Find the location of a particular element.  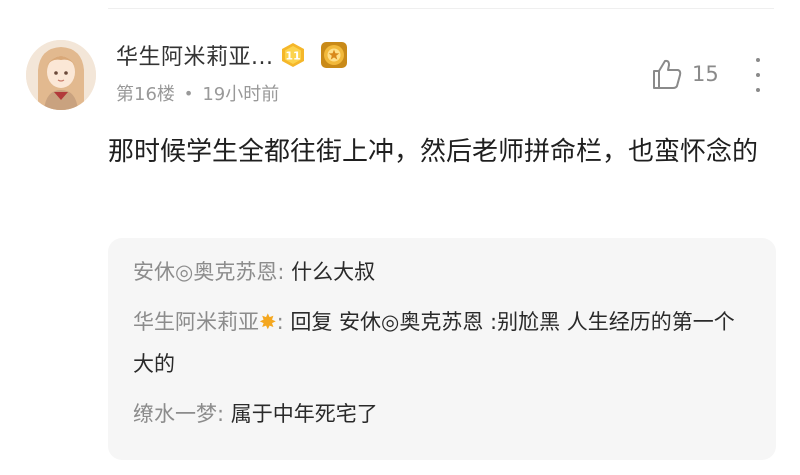

reply-author: 安休◎奥克苏恩 is located at coordinates (205, 272).